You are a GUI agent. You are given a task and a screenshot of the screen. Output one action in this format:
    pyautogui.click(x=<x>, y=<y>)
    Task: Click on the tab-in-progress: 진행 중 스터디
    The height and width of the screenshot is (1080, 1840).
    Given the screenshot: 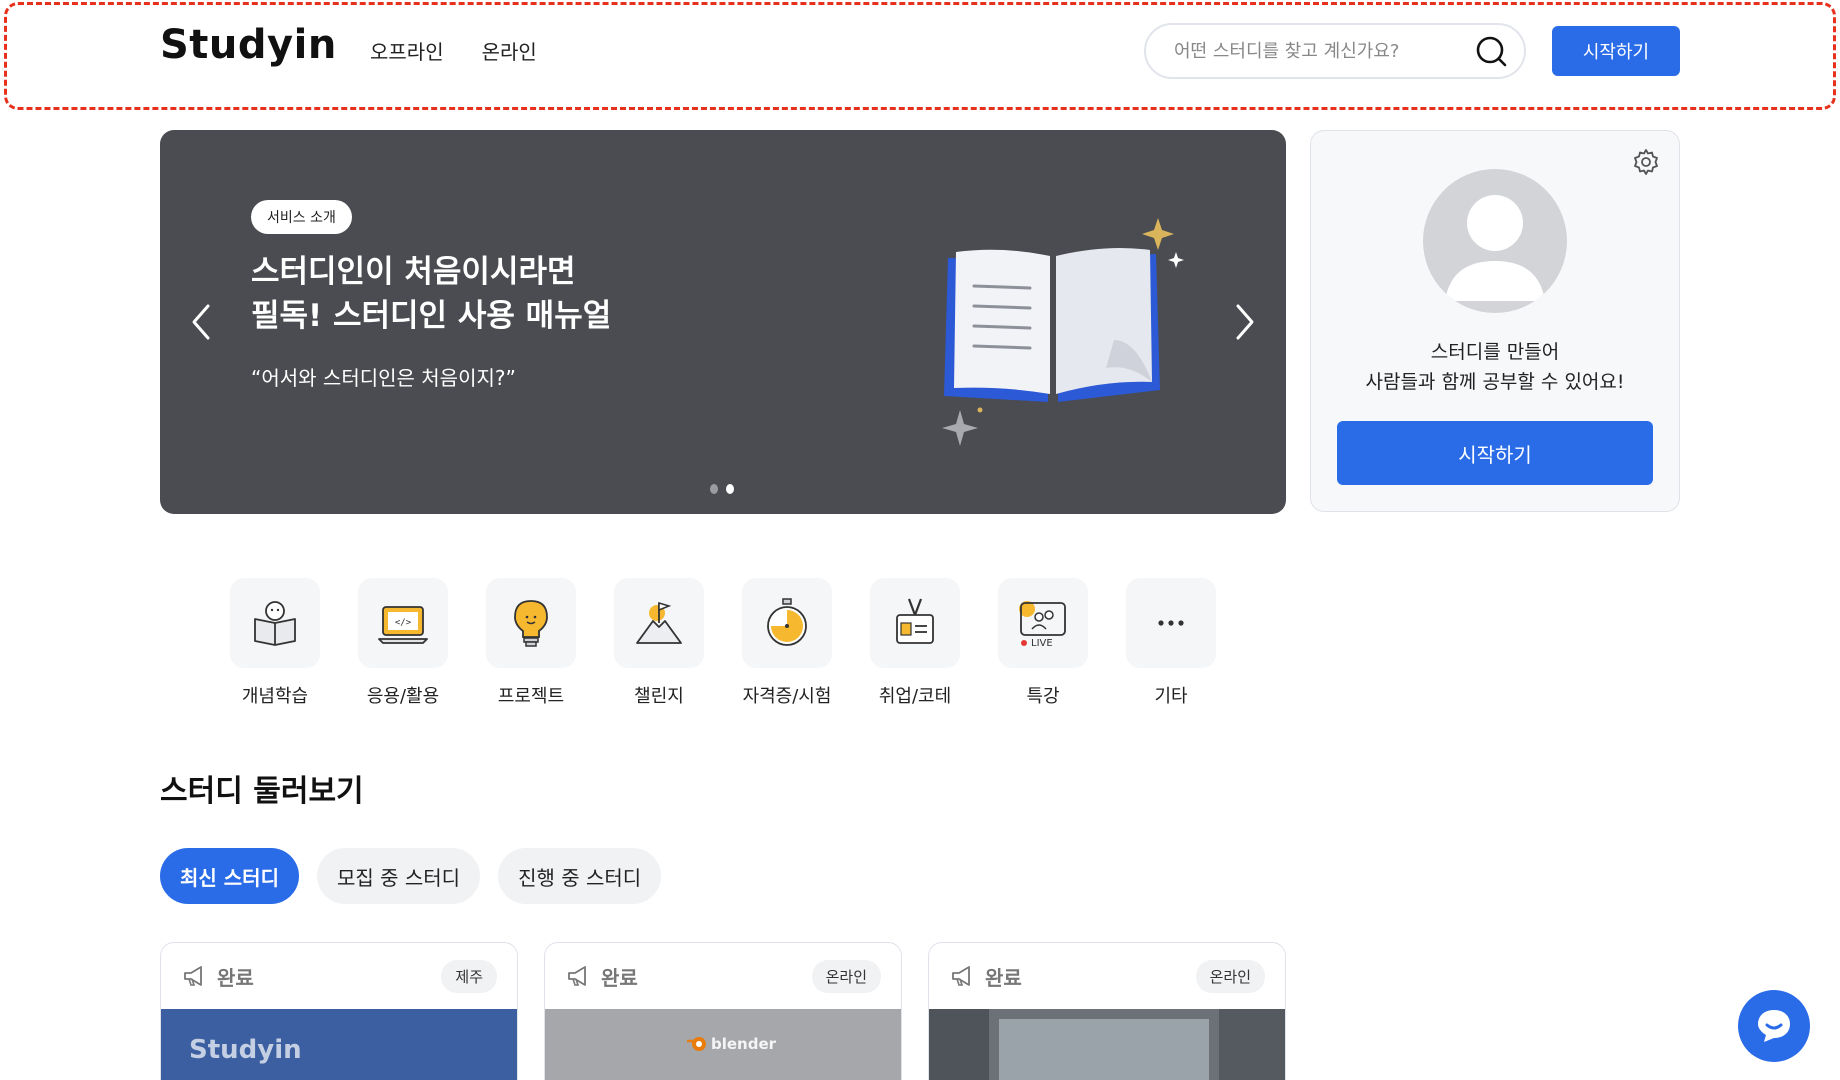 What is the action you would take?
    pyautogui.click(x=580, y=876)
    